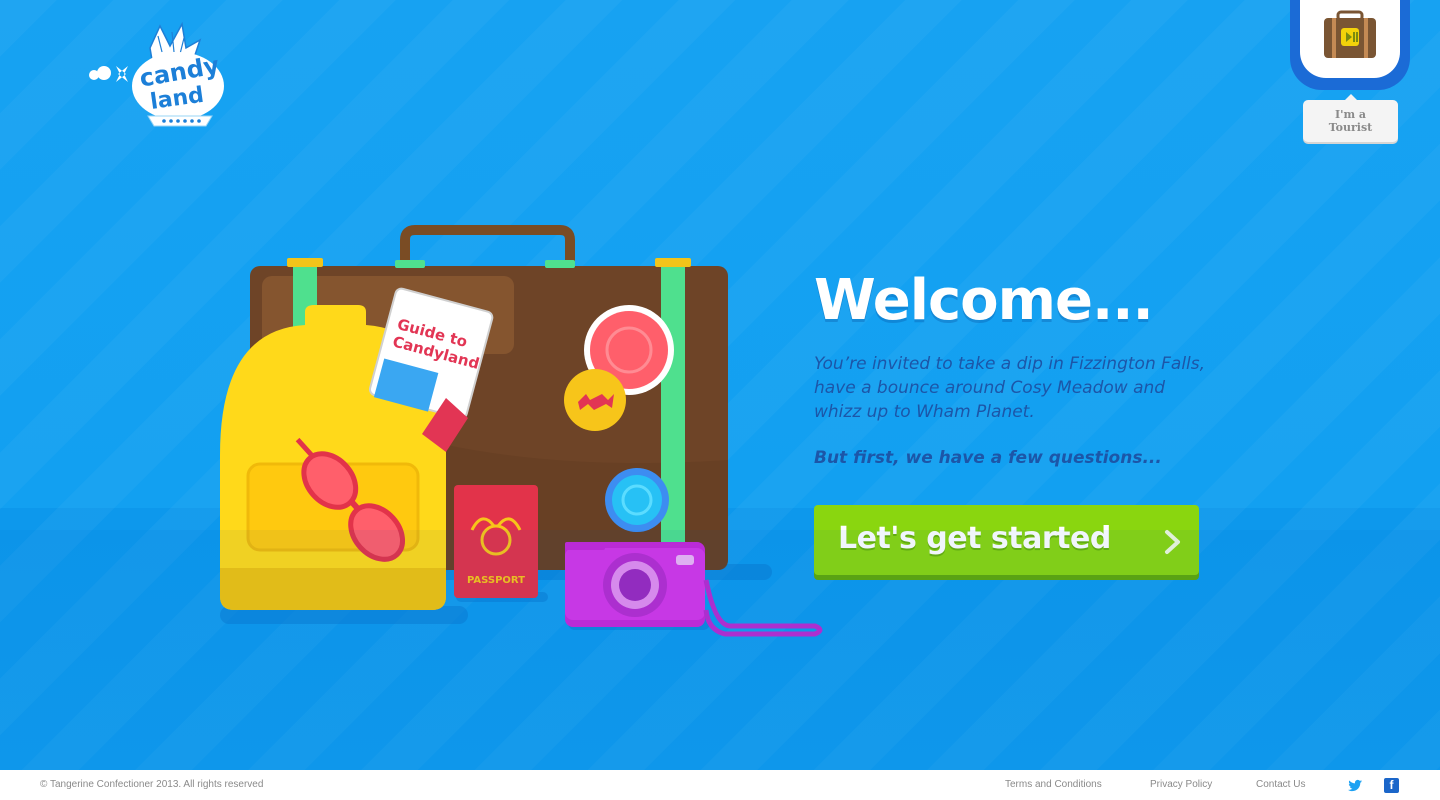 The image size is (1440, 800). I want to click on chevron-right-icon, so click(1172, 542).